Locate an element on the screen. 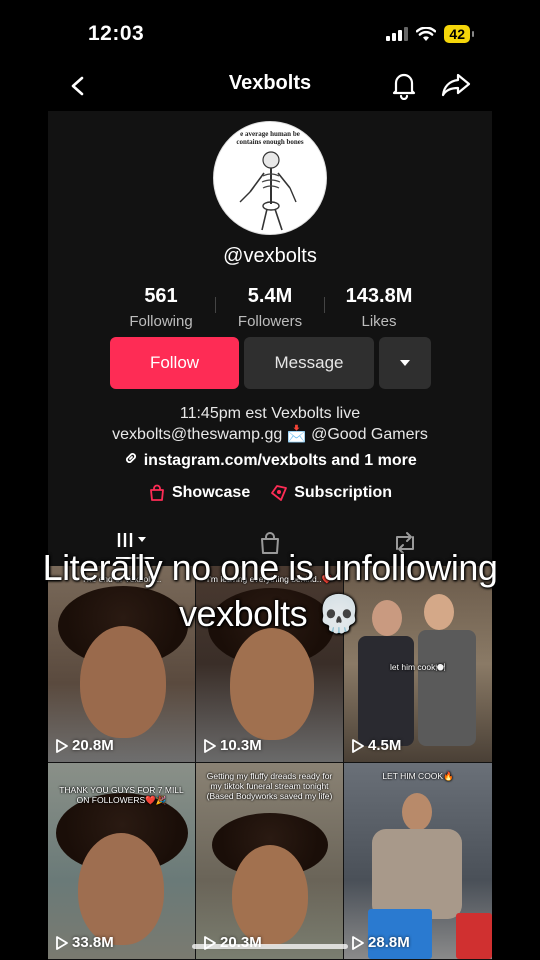 This screenshot has height=960, width=540. video-views: 28.8M is located at coordinates (381, 942).